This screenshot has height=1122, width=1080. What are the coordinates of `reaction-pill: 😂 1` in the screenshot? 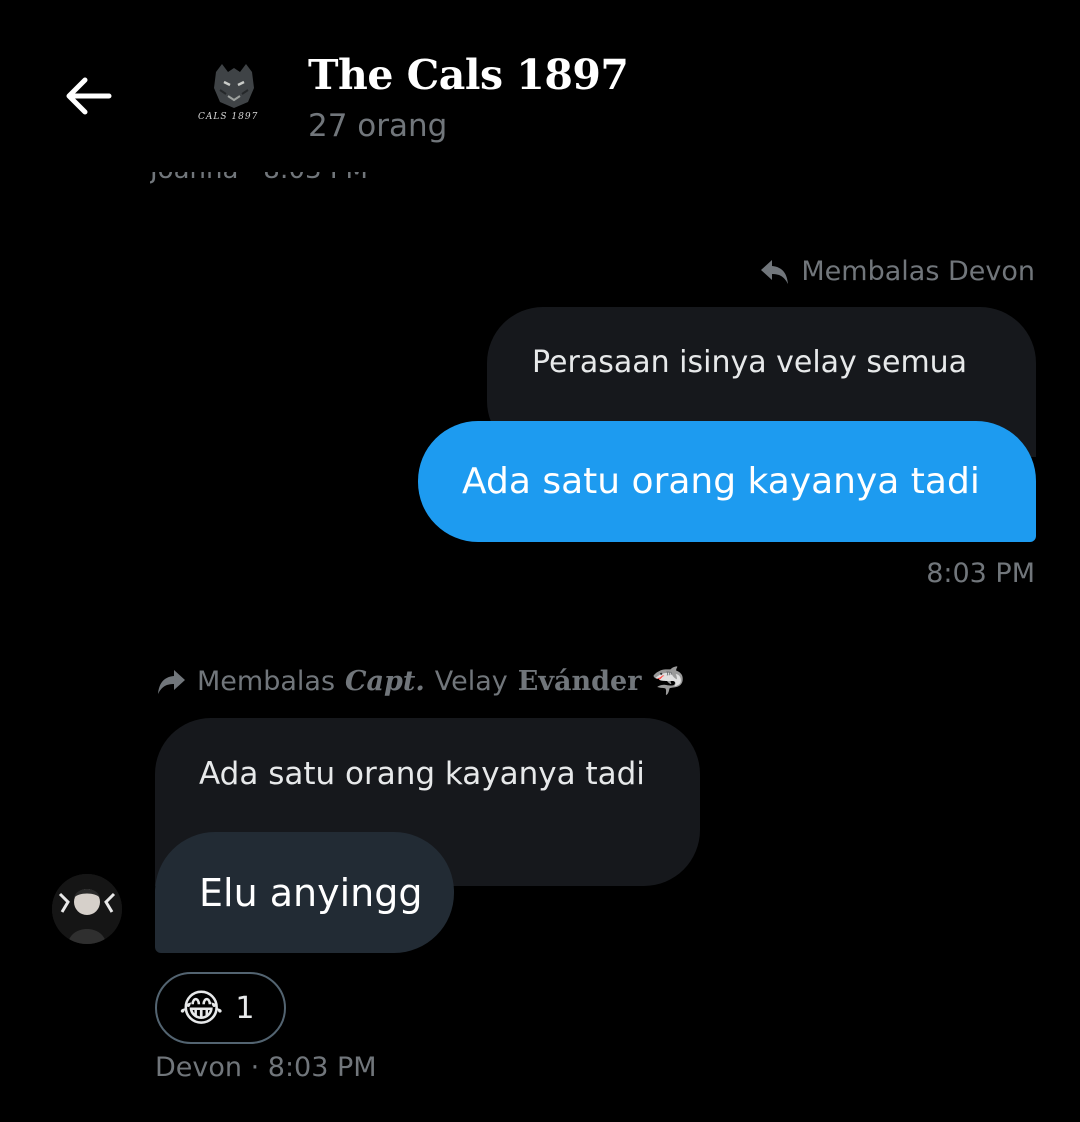 It's located at (220, 1008).